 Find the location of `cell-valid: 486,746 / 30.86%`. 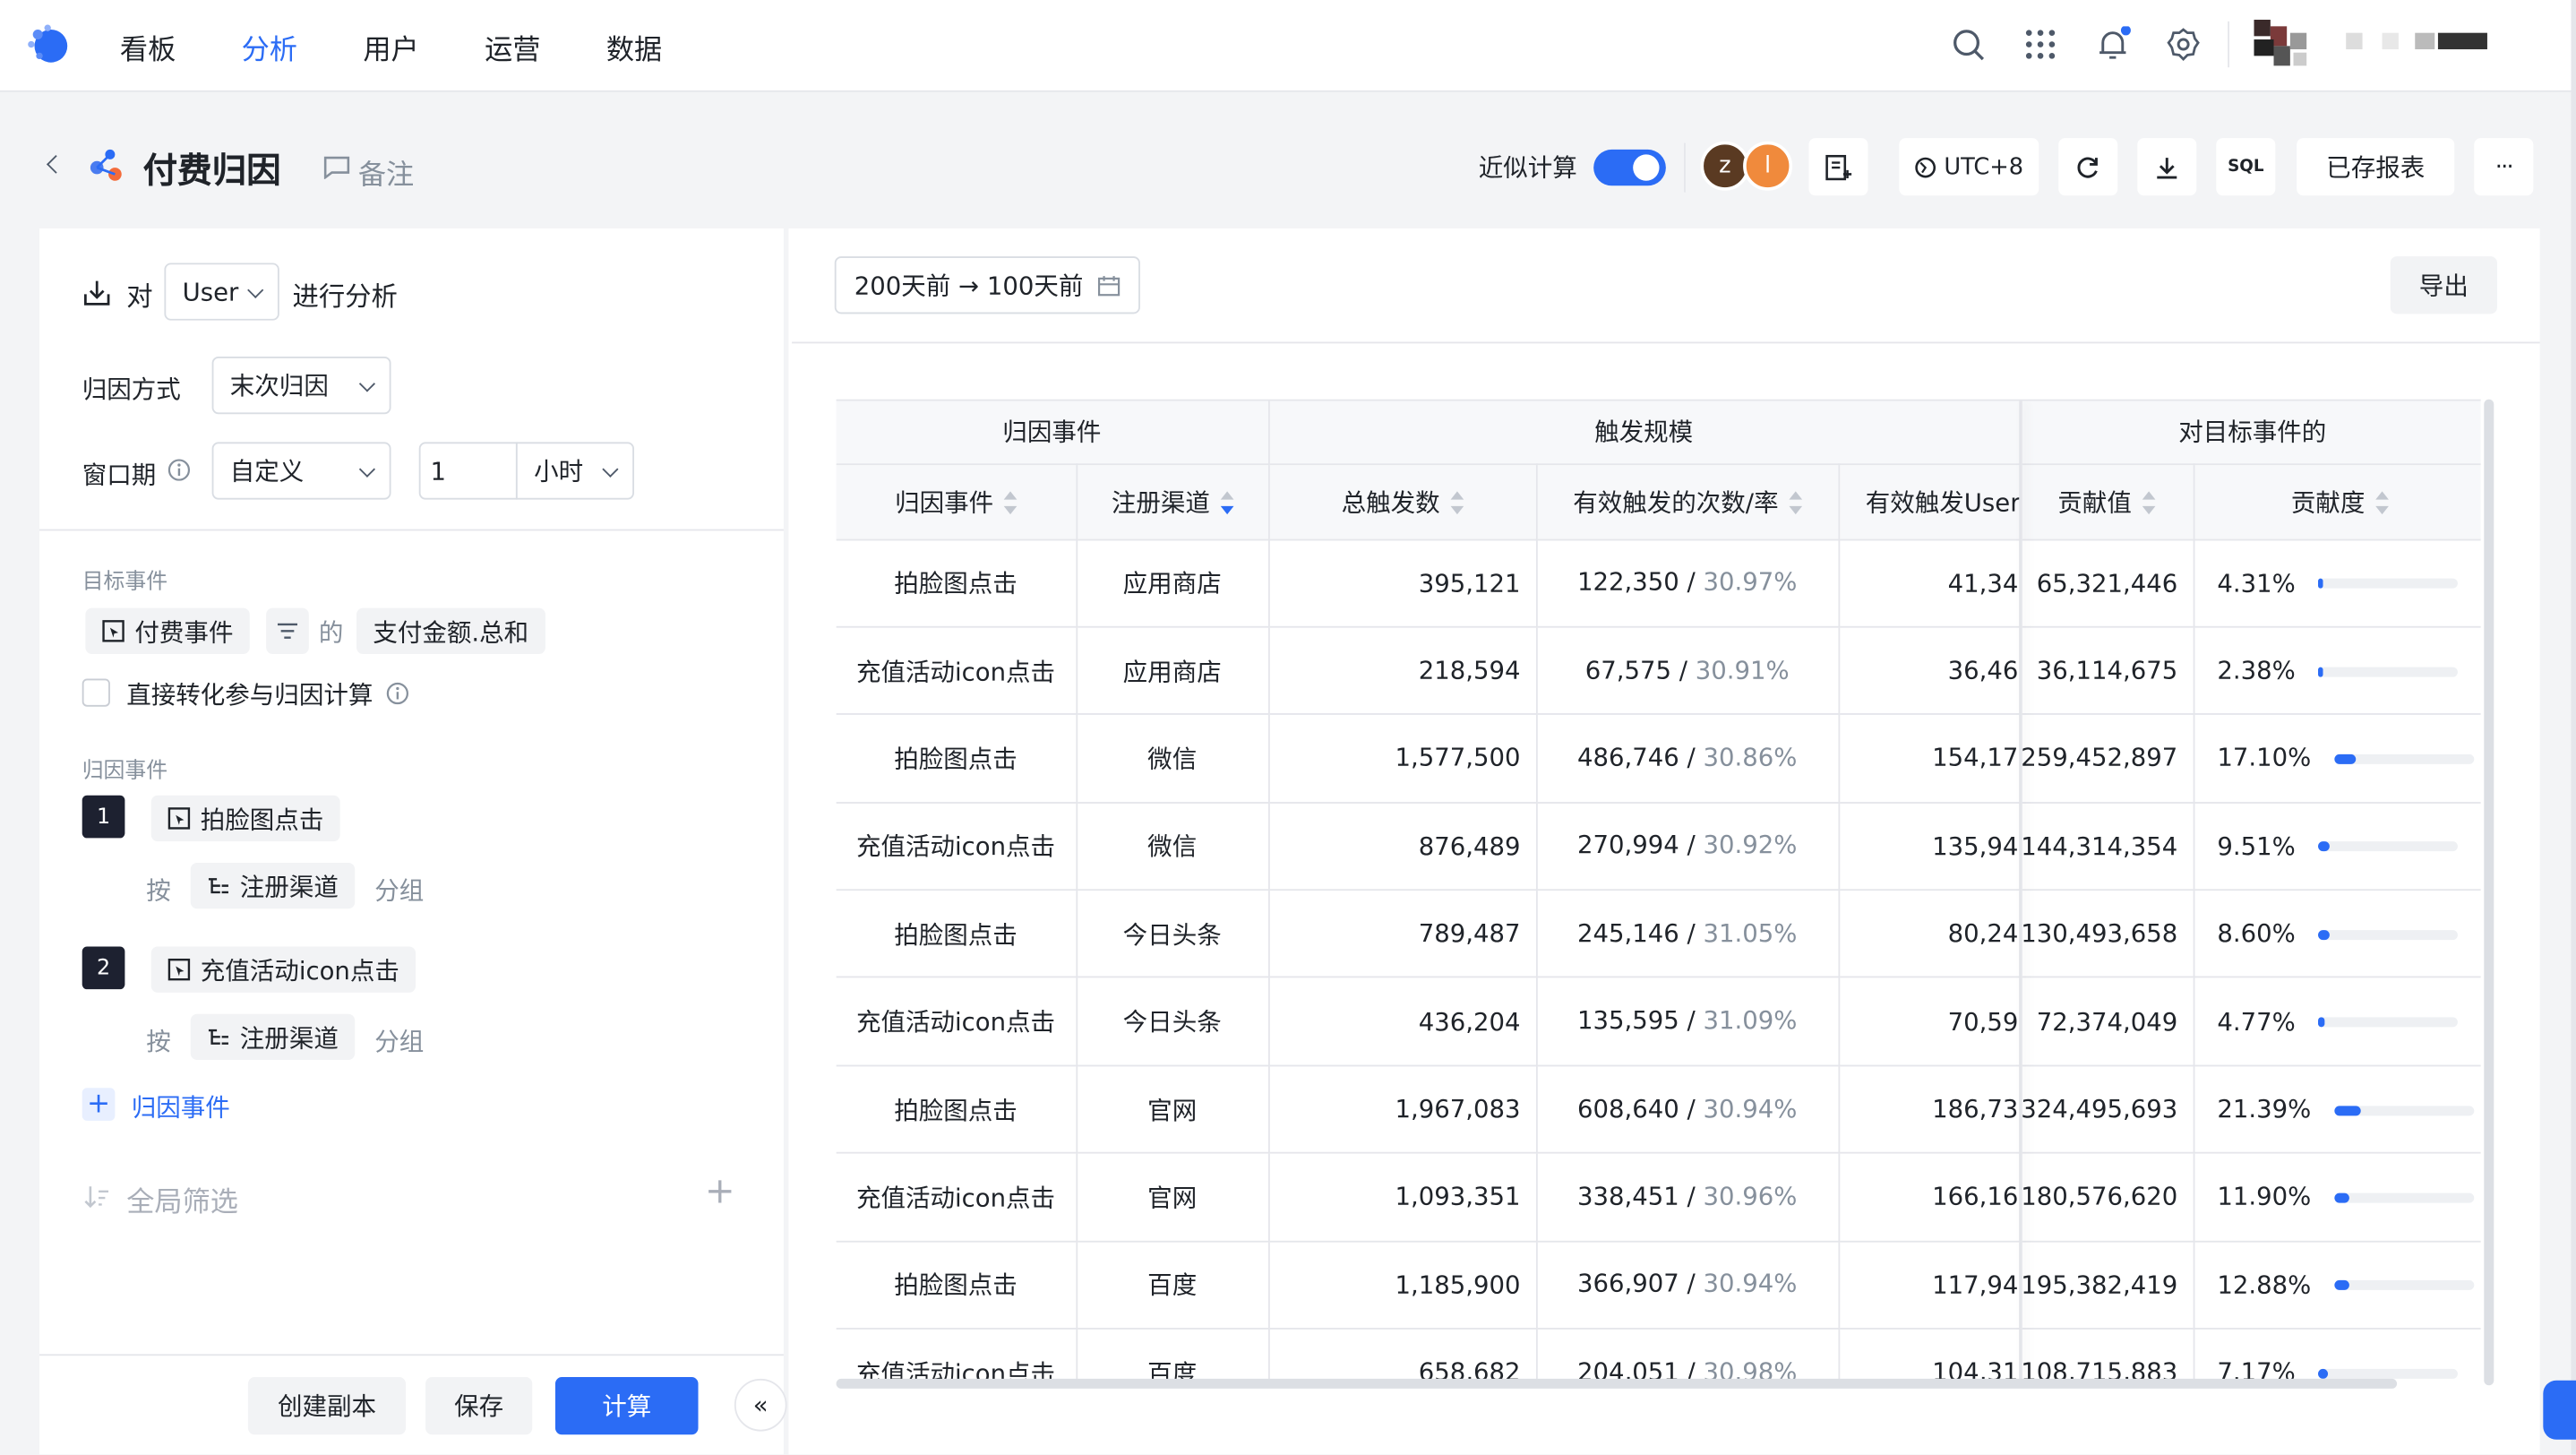

cell-valid: 486,746 / 30.86% is located at coordinates (1687, 759).